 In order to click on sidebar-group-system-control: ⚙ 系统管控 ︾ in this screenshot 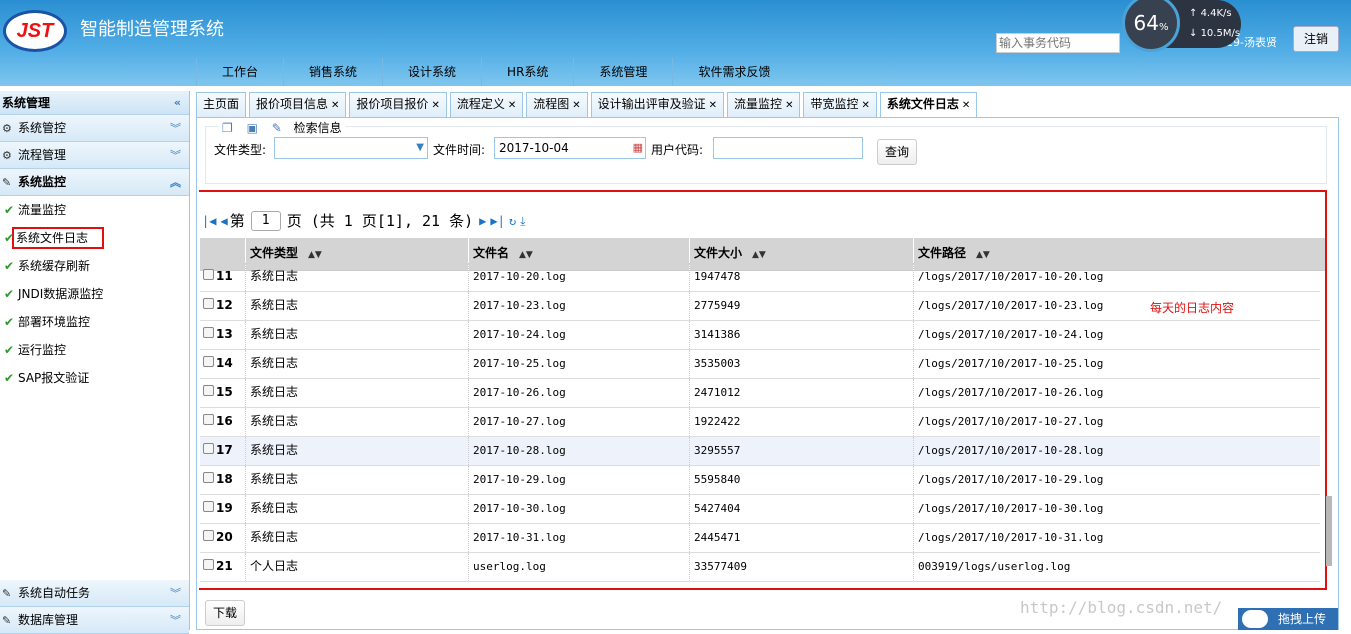, I will do `click(94, 128)`.